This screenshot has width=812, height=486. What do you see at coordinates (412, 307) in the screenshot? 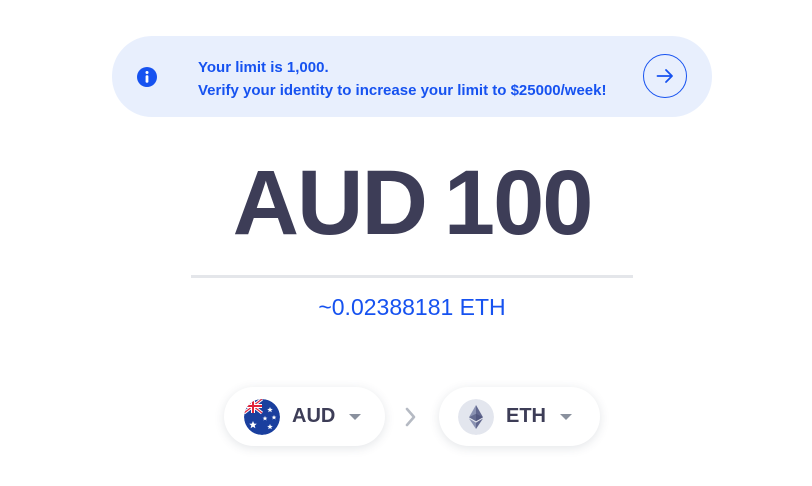
I see `converted-amount: ~0.02388181 ETH` at bounding box center [412, 307].